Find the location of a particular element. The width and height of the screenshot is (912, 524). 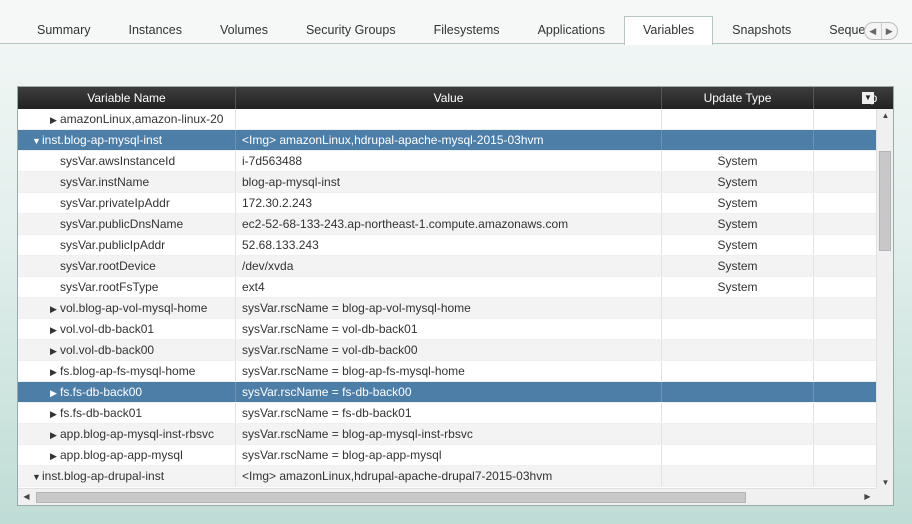

table-row: sysVar.instName blog-ap-mysql-inst System is located at coordinates (447, 182).